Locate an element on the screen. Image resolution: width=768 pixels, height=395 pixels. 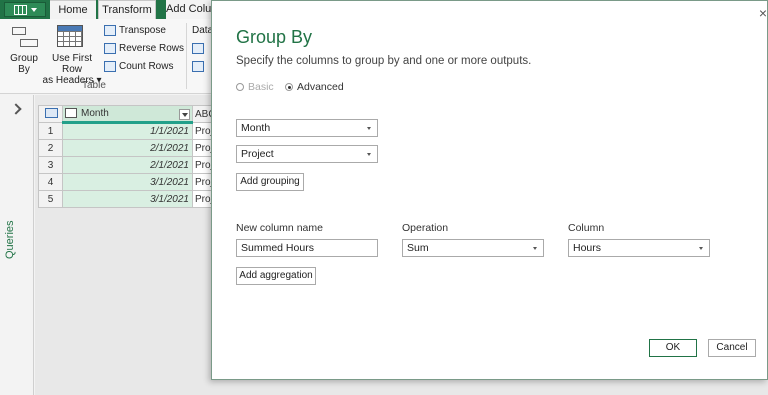
group-by-label-line2: By is located at coordinates (24, 69).